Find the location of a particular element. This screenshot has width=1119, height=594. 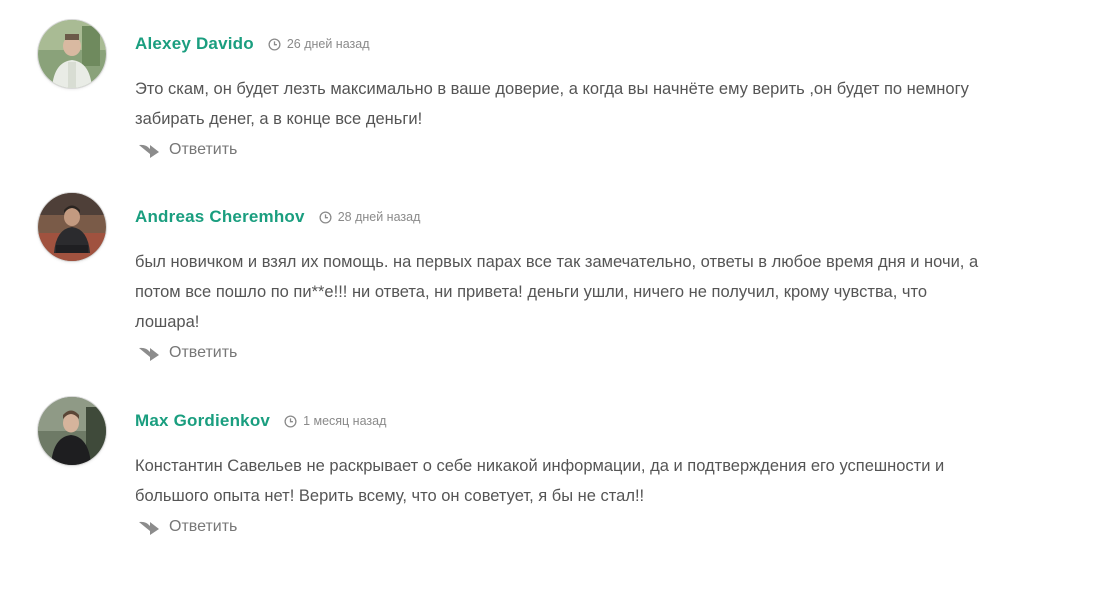

comment-meta: Max Gordienkov 1 месяц назад is located at coordinates (260, 421).